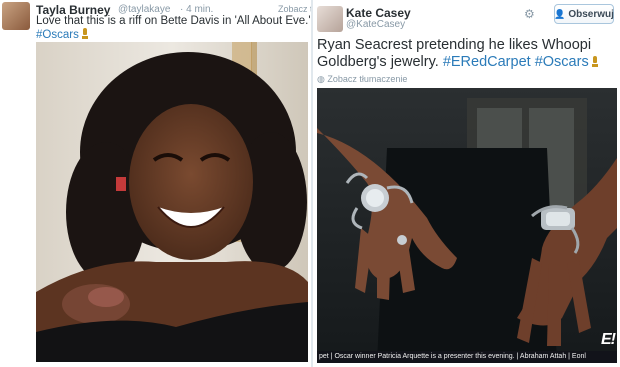  Describe the element at coordinates (454, 45) in the screenshot. I see `tweet-text-line1: Ryan Seacrest pretending he likes Whoopi` at that location.